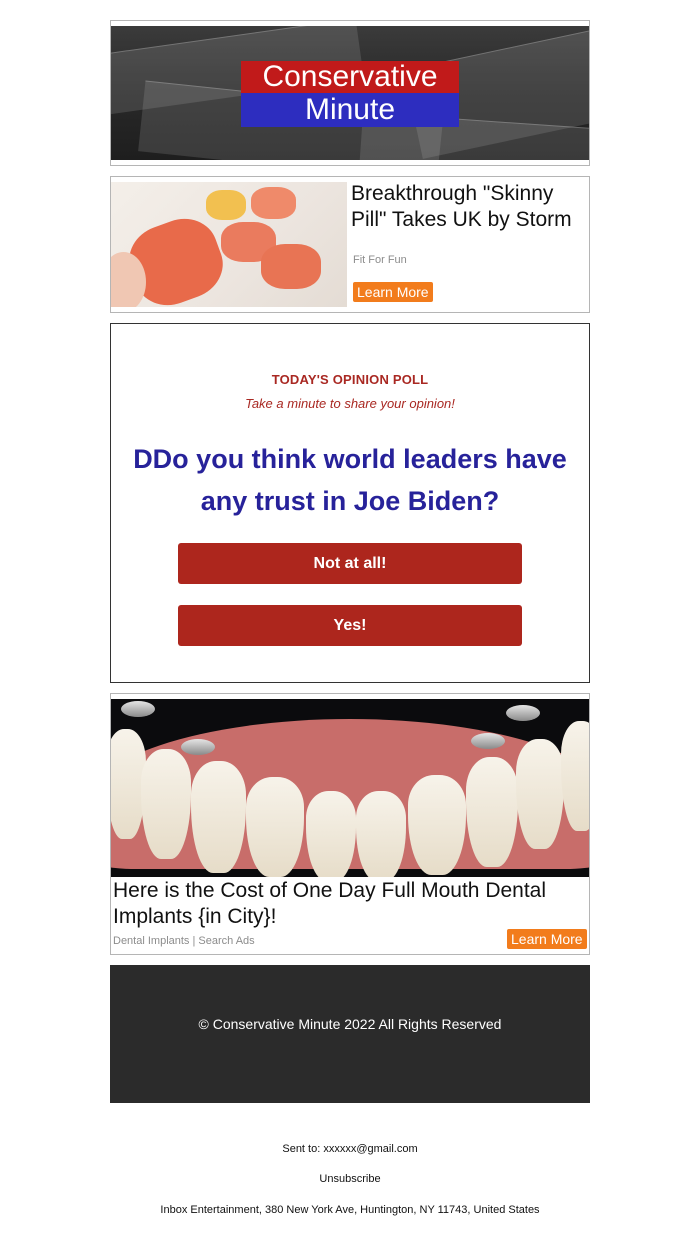  What do you see at coordinates (350, 77) in the screenshot?
I see `logo-conservative: Conservative` at bounding box center [350, 77].